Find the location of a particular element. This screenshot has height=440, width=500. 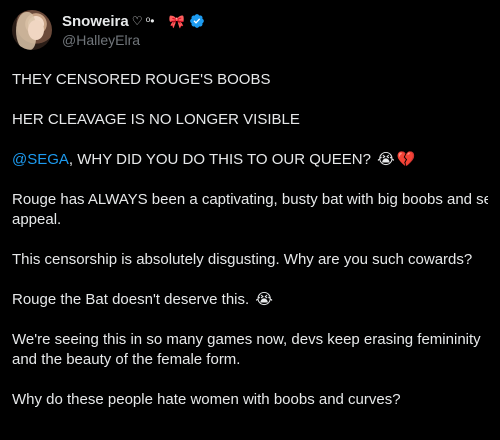

avatar-face is located at coordinates (36, 30).